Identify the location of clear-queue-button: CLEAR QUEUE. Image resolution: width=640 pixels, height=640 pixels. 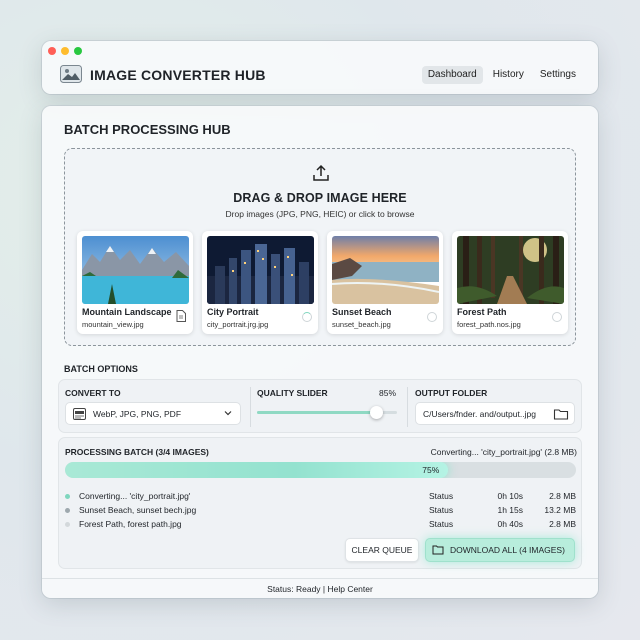
(382, 550).